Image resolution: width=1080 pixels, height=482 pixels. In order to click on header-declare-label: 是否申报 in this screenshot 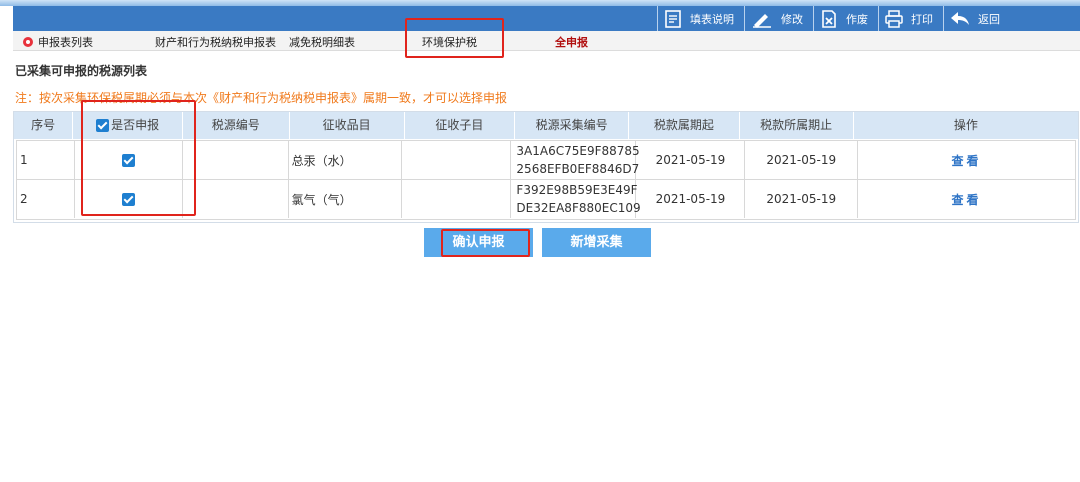, I will do `click(135, 125)`.